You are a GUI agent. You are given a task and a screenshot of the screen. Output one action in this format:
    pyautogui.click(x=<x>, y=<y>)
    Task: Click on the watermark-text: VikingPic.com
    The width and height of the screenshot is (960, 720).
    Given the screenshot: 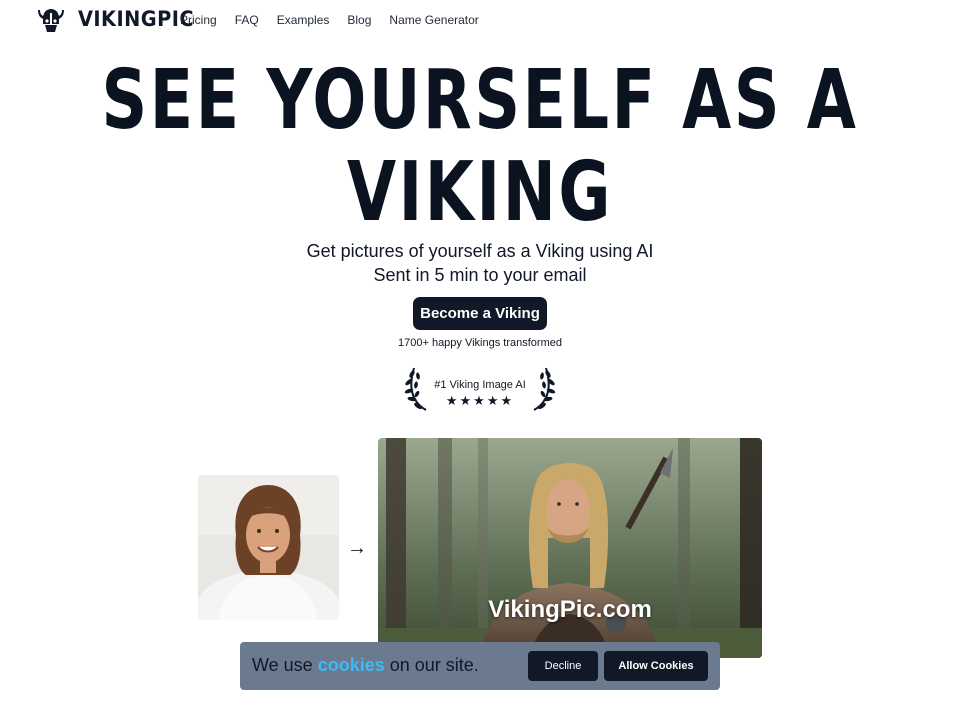 What is the action you would take?
    pyautogui.click(x=570, y=609)
    